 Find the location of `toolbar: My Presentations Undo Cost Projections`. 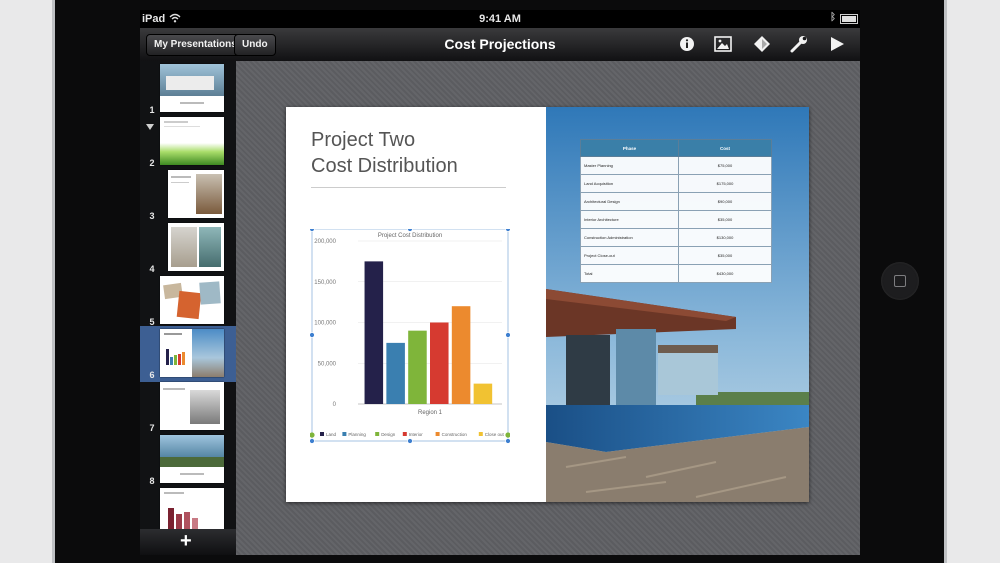

toolbar: My Presentations Undo Cost Projections is located at coordinates (500, 45).